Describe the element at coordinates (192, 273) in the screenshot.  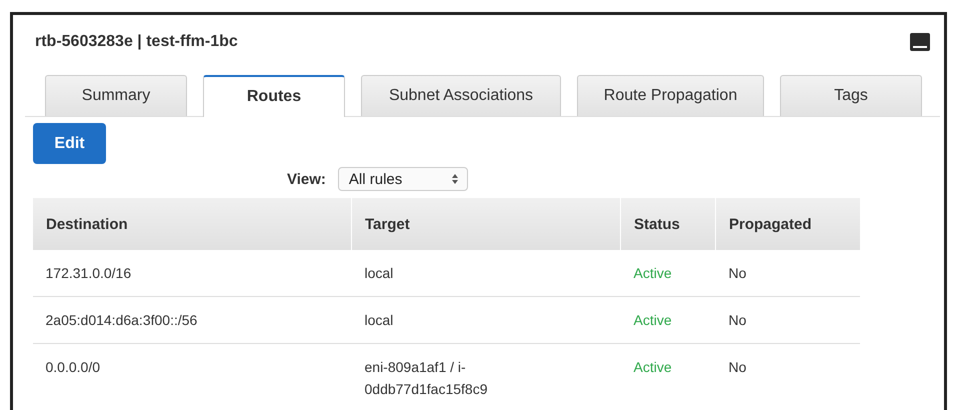
I see `table-cell: 172.31.0.0/16` at that location.